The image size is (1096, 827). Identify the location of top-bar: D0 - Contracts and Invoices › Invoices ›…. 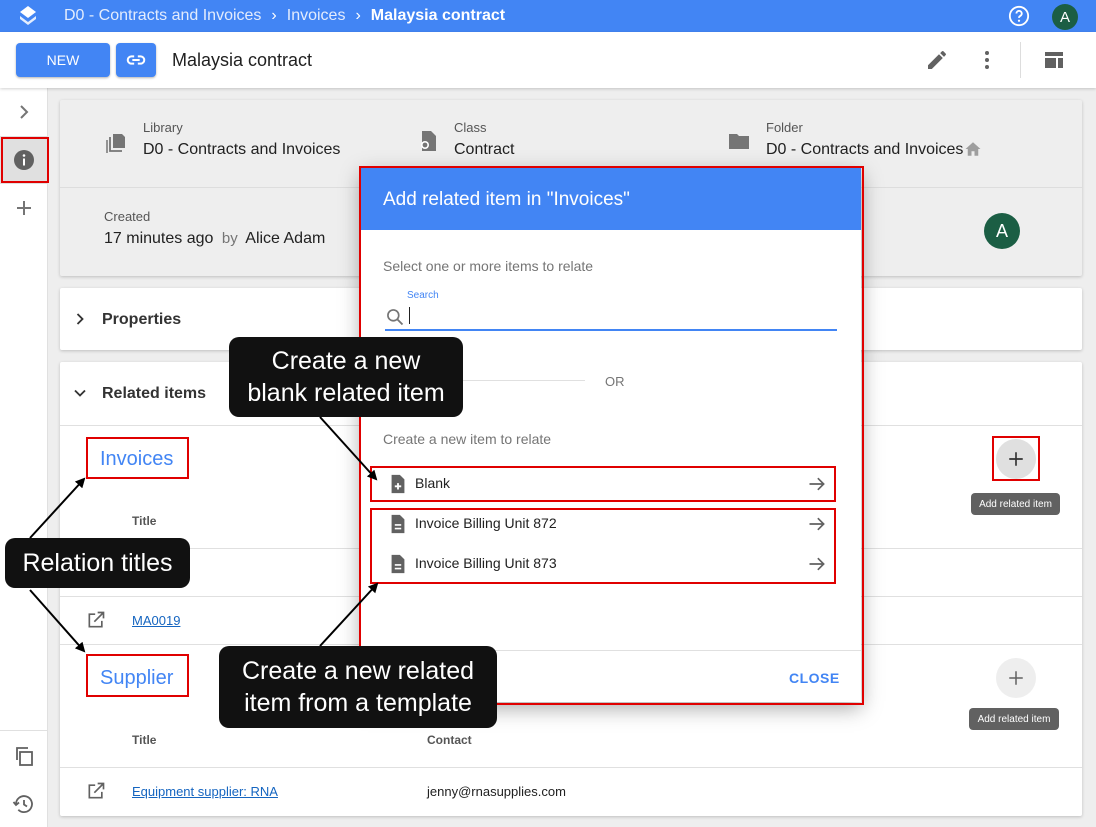
(548, 16).